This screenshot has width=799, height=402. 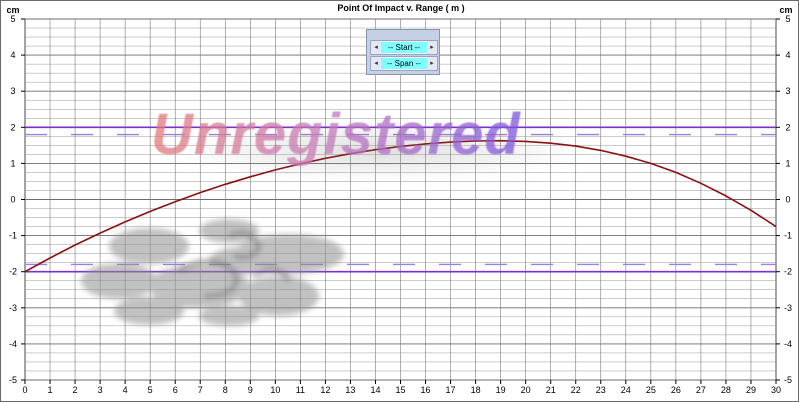 I want to click on y-tick-label-right: -1, so click(x=788, y=236).